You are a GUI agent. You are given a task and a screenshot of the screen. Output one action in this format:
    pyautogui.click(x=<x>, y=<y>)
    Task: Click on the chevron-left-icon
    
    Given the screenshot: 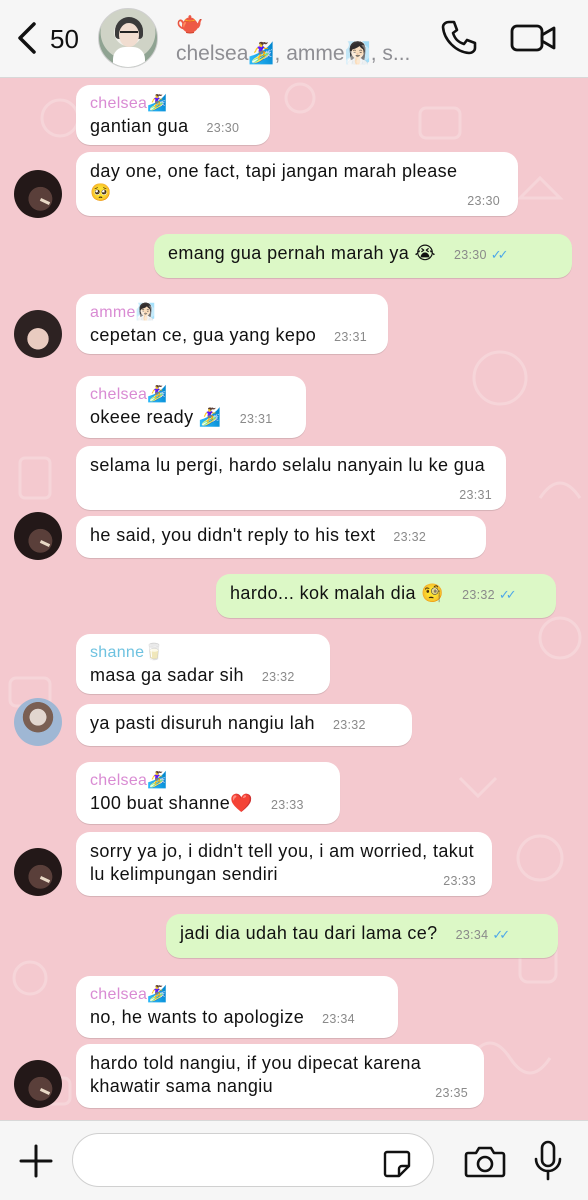 What is the action you would take?
    pyautogui.click(x=27, y=38)
    